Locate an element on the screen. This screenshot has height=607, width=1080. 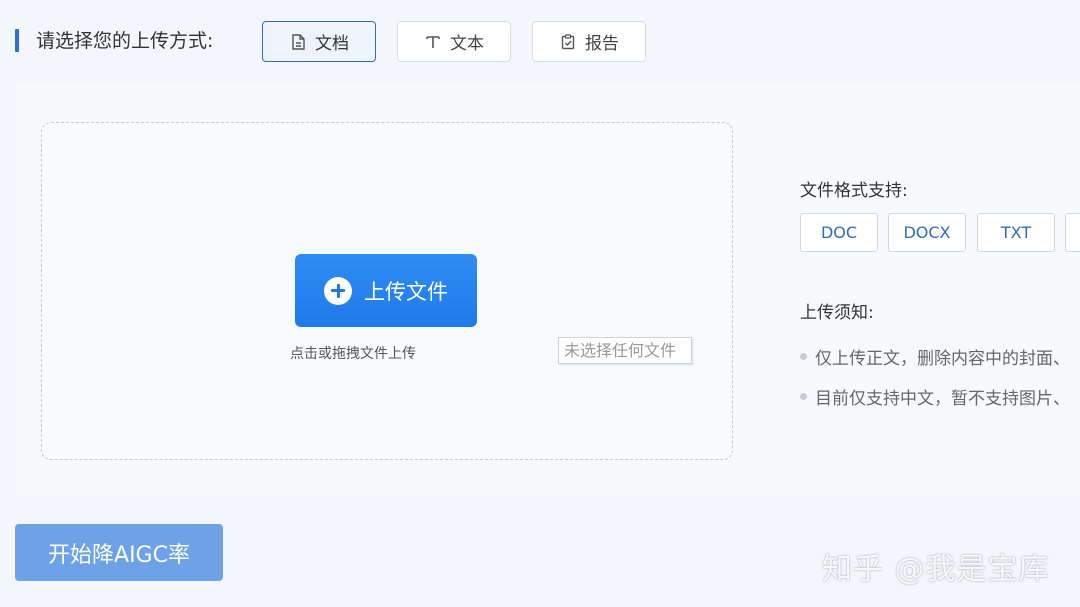
clipboard-check-icon is located at coordinates (568, 41).